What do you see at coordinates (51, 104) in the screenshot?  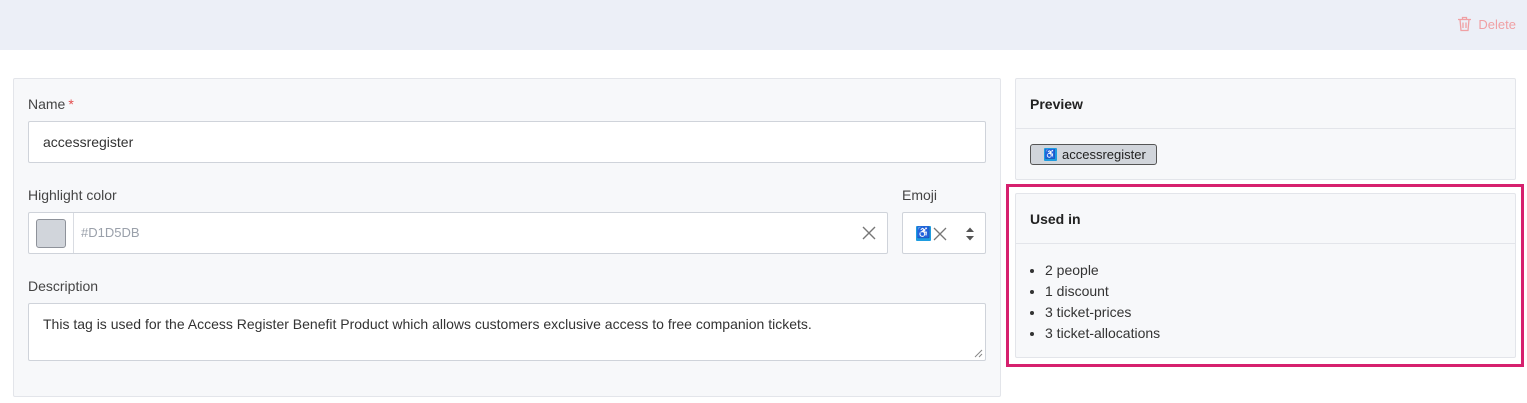 I see `name-label: Name *` at bounding box center [51, 104].